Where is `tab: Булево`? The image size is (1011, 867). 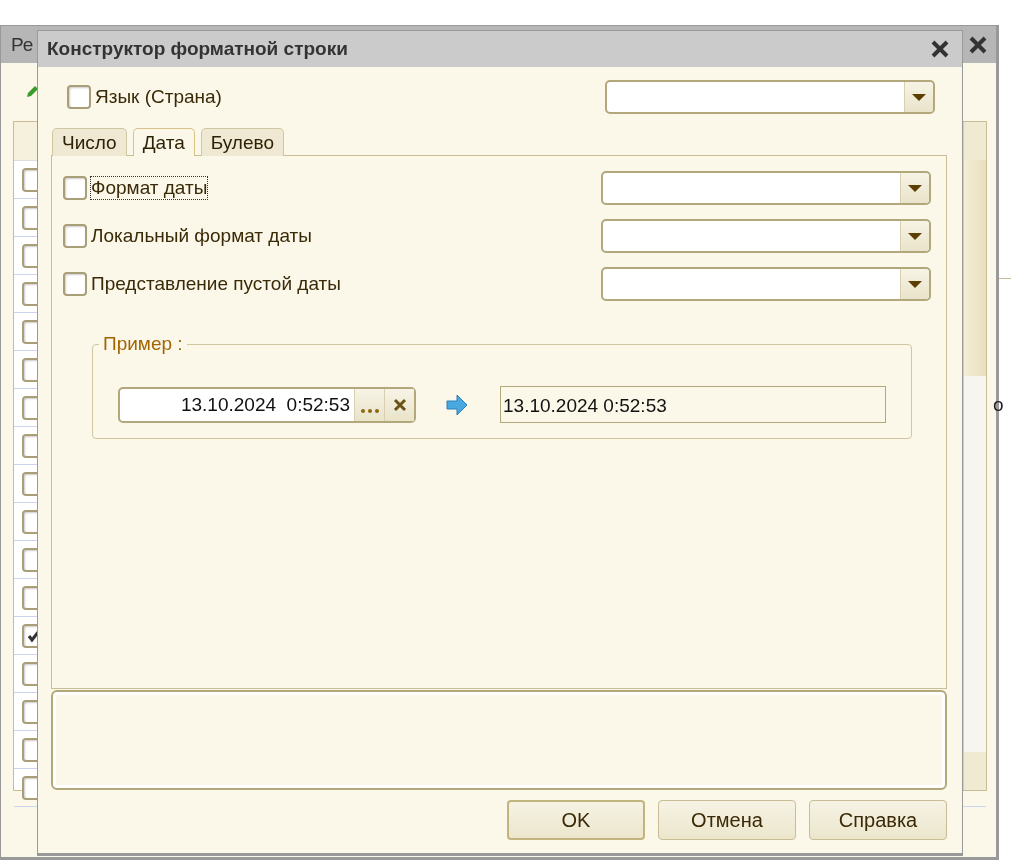 tab: Булево is located at coordinates (242, 142).